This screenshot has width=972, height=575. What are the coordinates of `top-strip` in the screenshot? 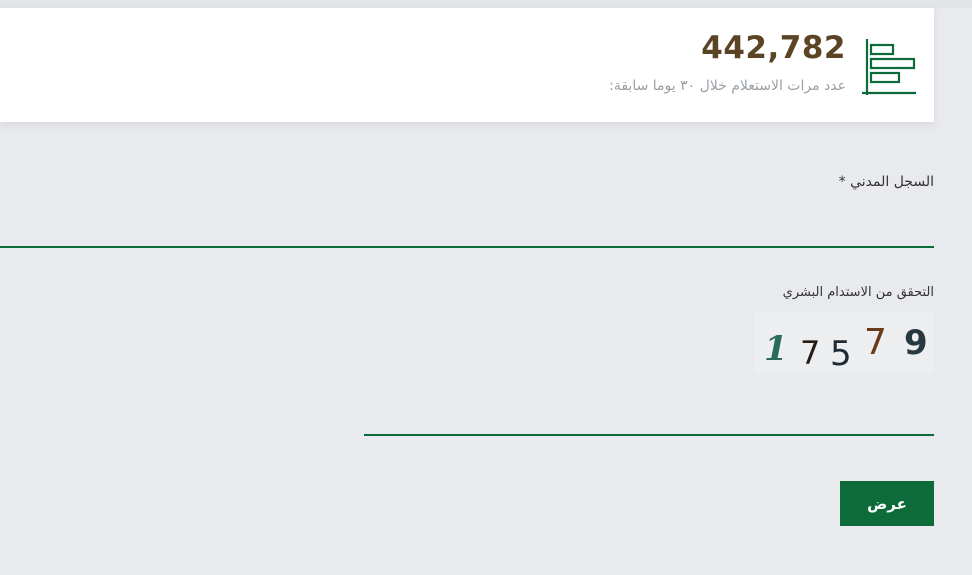 It's located at (486, 4).